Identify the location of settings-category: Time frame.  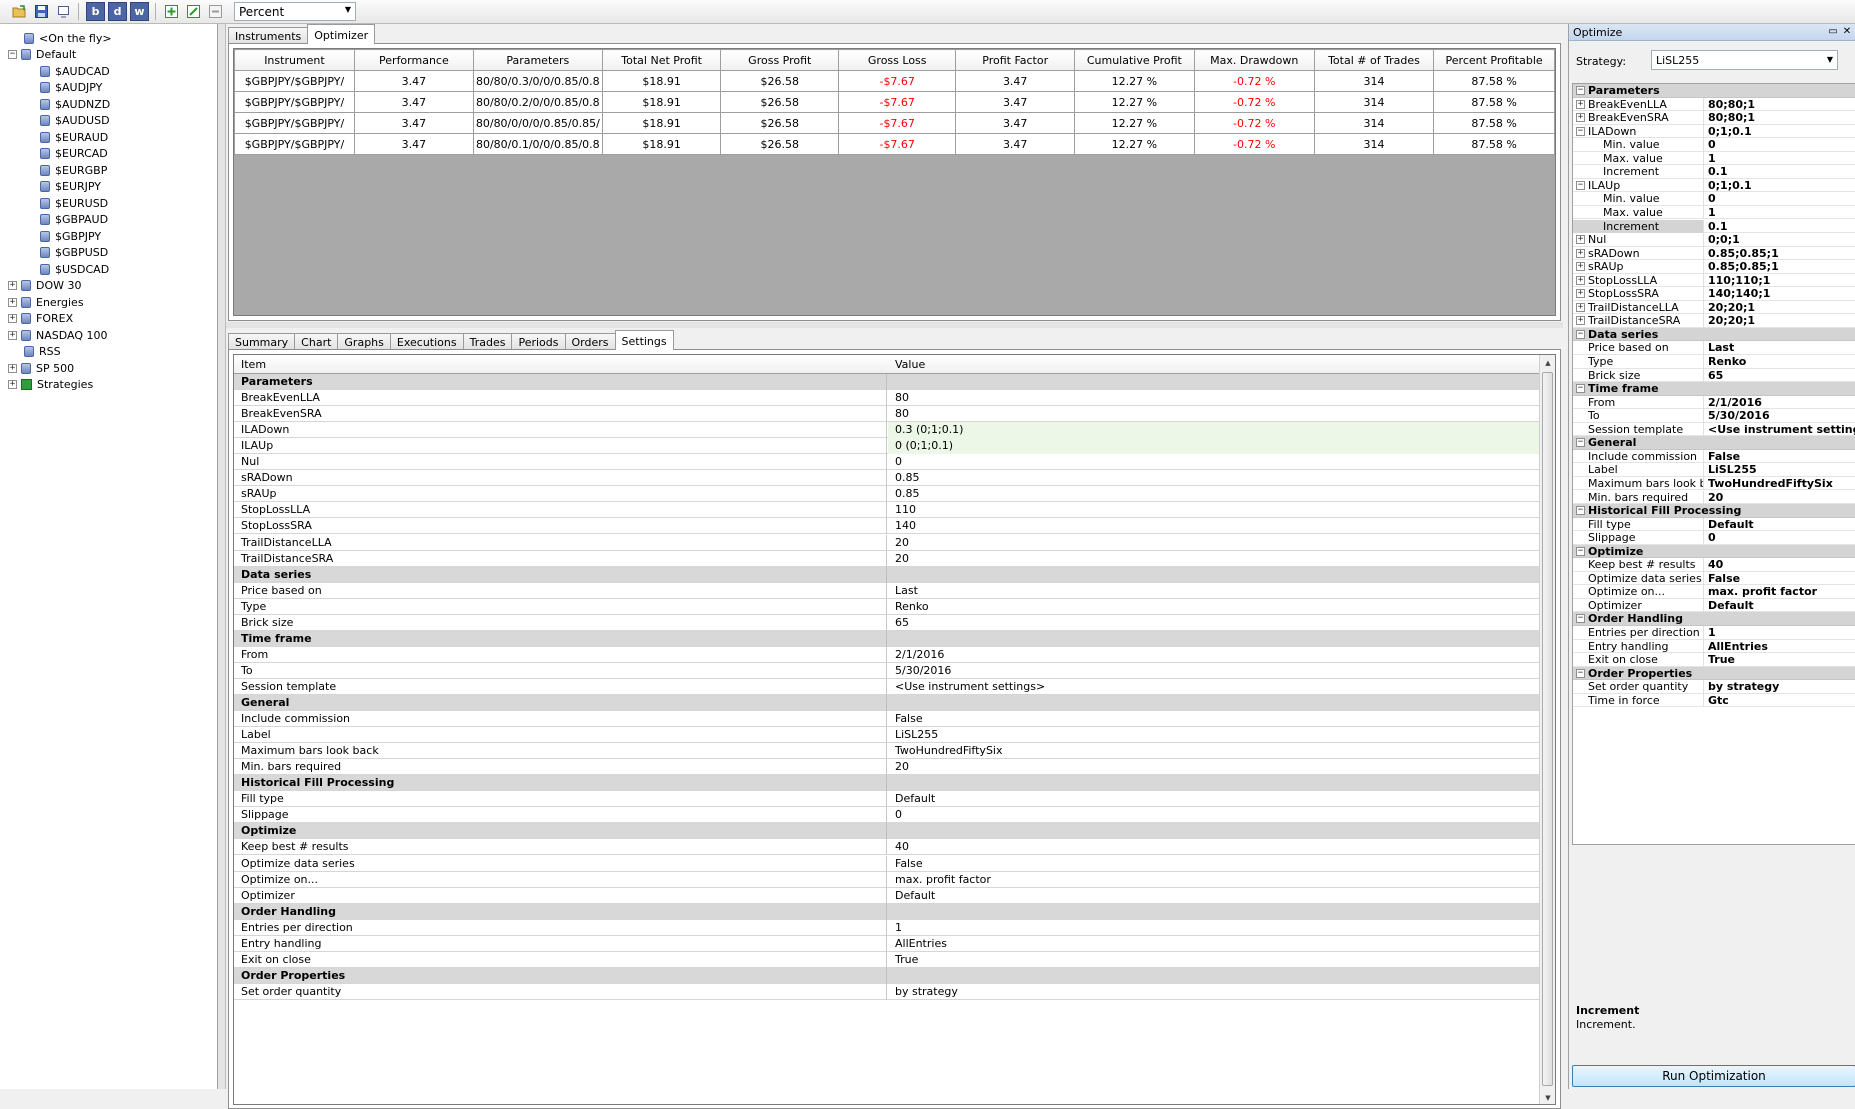
(887, 638).